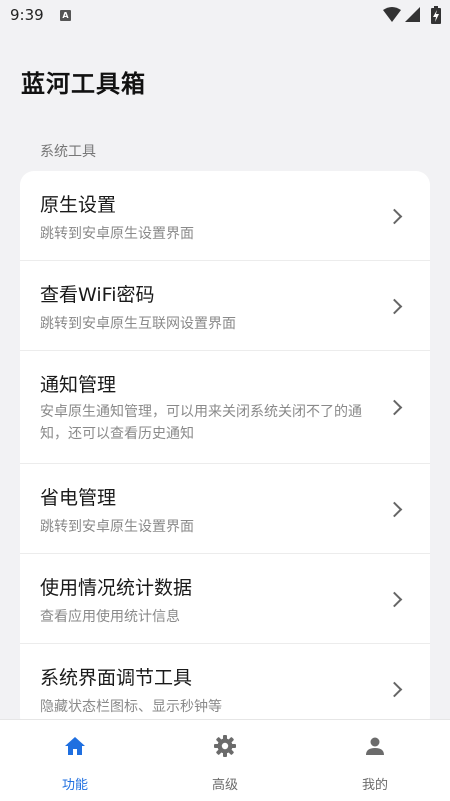 The height and width of the screenshot is (801, 450). Describe the element at coordinates (375, 746) in the screenshot. I see `person-icon` at that location.